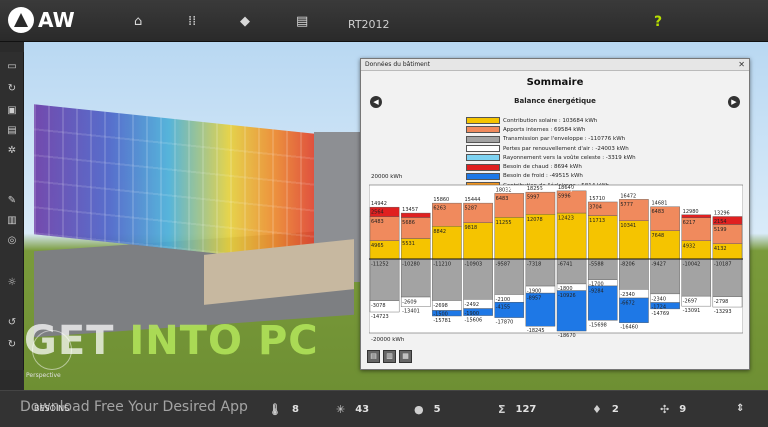 This screenshot has width=768, height=427. What do you see at coordinates (376, 102) in the screenshot?
I see `prev-button: ◀` at bounding box center [376, 102].